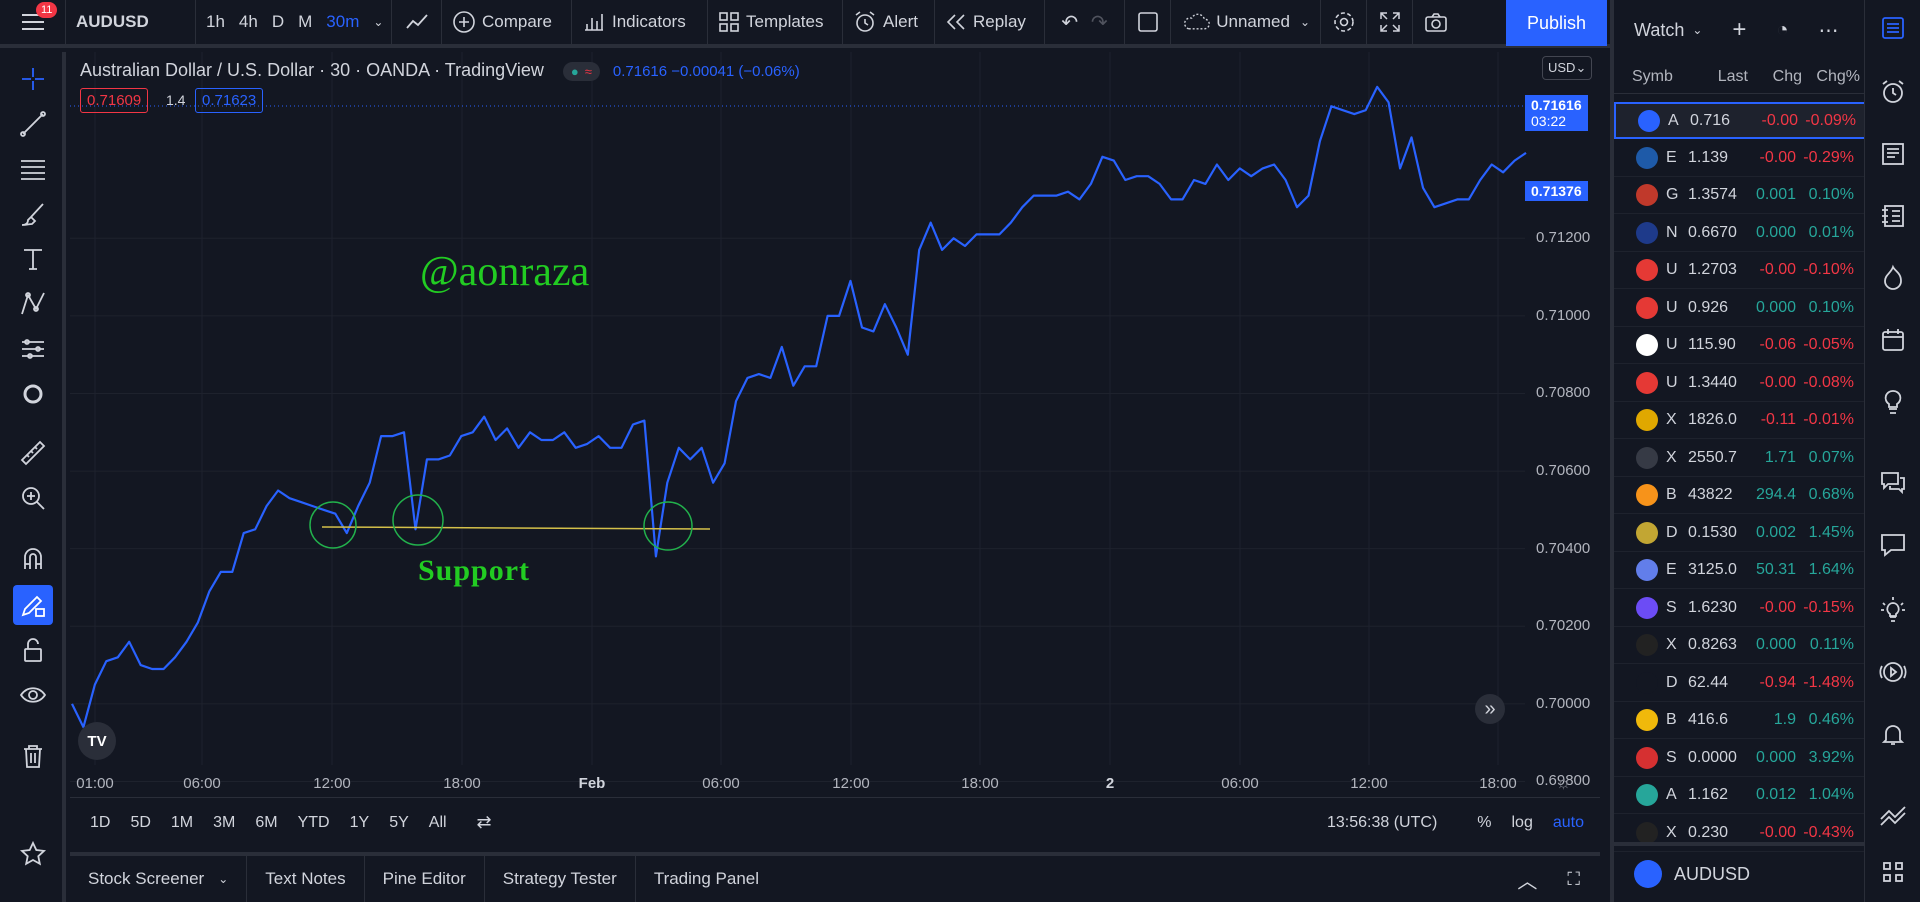 The image size is (1920, 902). What do you see at coordinates (33, 169) in the screenshot?
I see `fib-tool` at bounding box center [33, 169].